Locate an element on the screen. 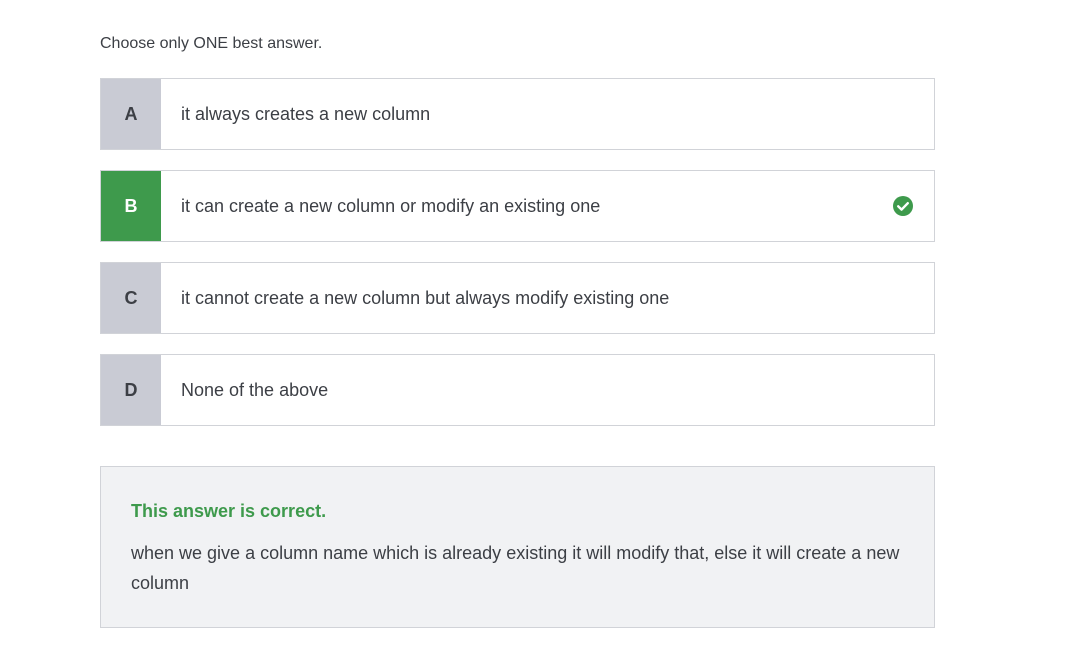 The image size is (1090, 650). instruction-text: Choose only ONE best answer. is located at coordinates (211, 43).